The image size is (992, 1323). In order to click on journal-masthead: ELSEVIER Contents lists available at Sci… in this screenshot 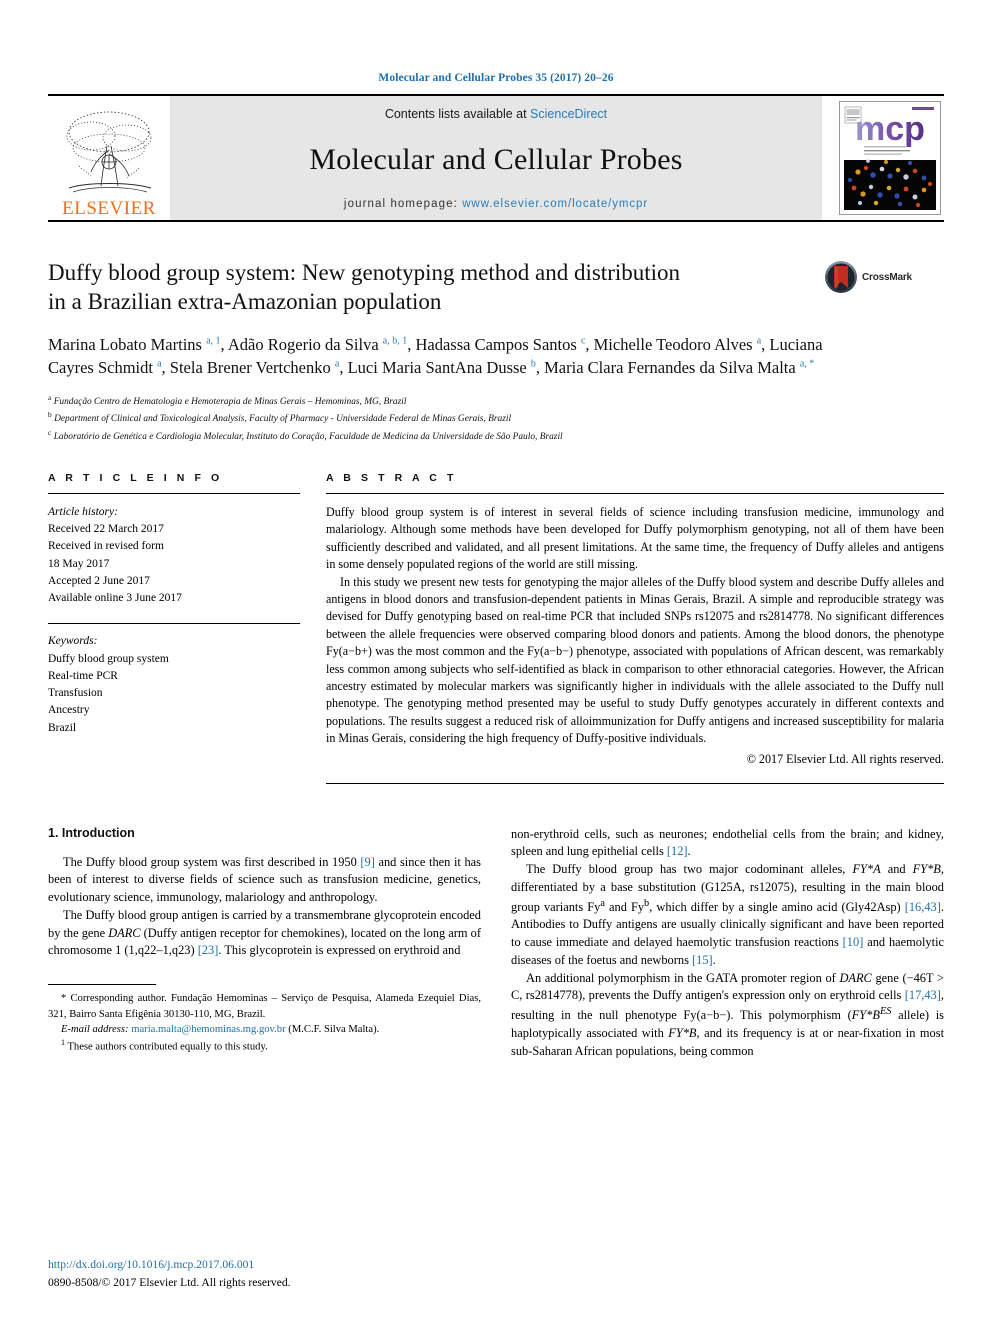, I will do `click(496, 158)`.